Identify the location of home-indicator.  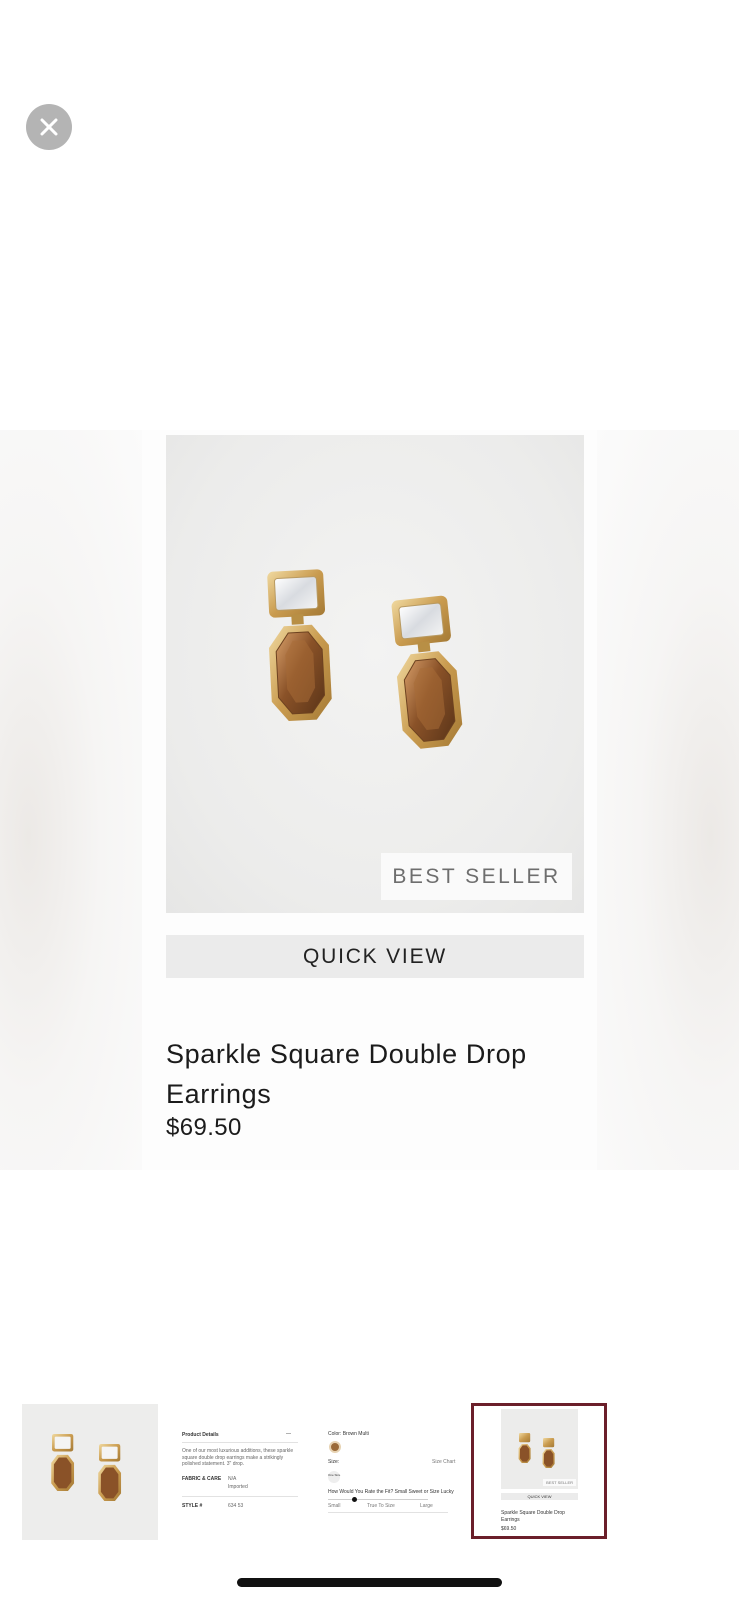
(369, 1582).